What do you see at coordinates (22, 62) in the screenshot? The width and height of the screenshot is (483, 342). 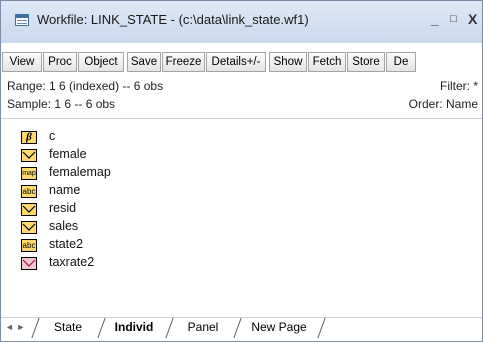 I see `view-button: View` at bounding box center [22, 62].